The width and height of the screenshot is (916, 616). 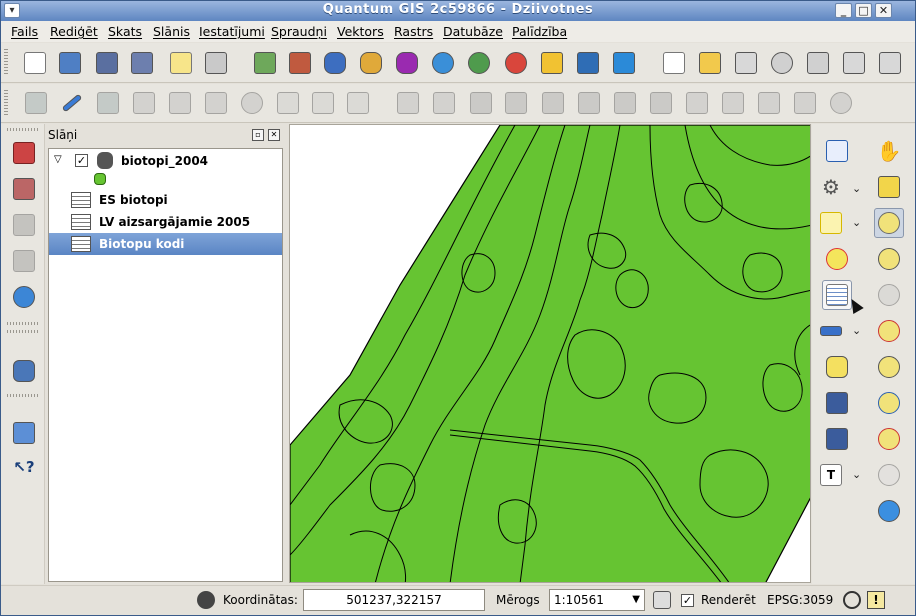 What do you see at coordinates (889, 151) in the screenshot?
I see `pan-icon: ✋` at bounding box center [889, 151].